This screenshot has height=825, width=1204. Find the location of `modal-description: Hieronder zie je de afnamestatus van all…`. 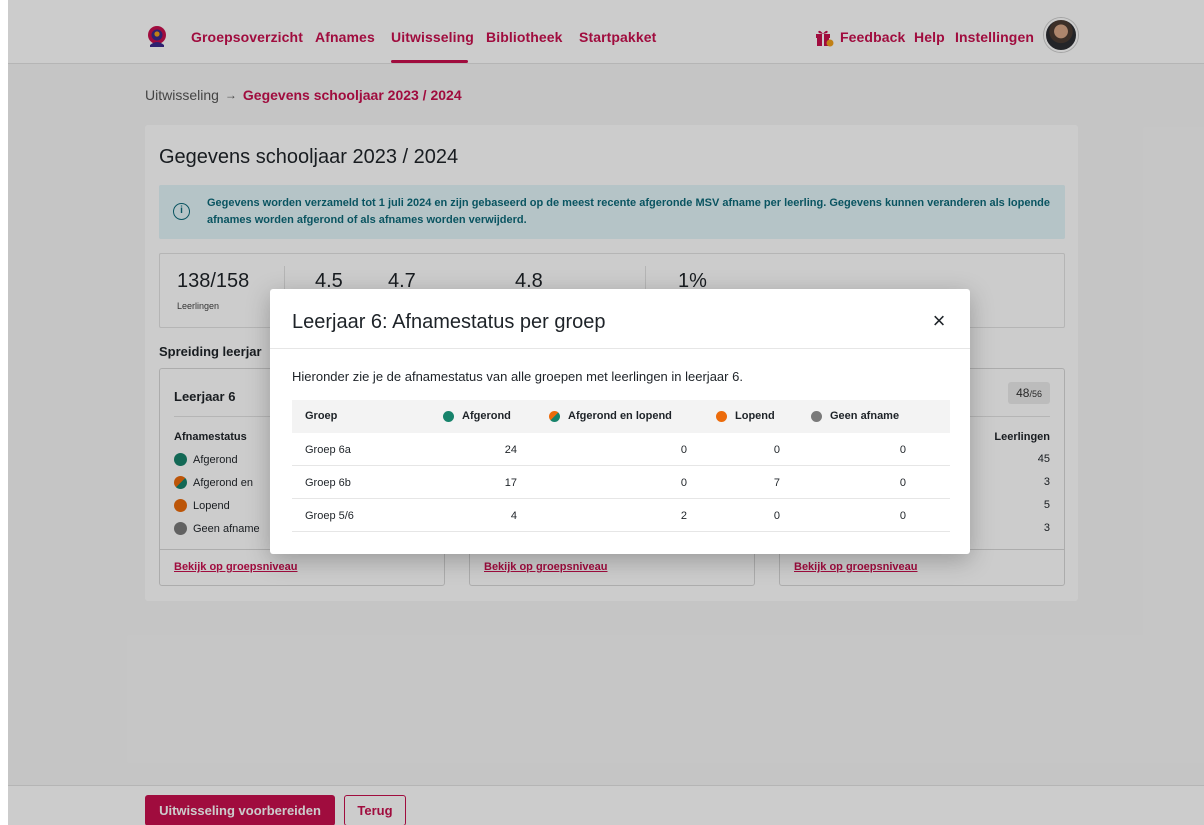

modal-description: Hieronder zie je de afnamestatus van all… is located at coordinates (517, 376).